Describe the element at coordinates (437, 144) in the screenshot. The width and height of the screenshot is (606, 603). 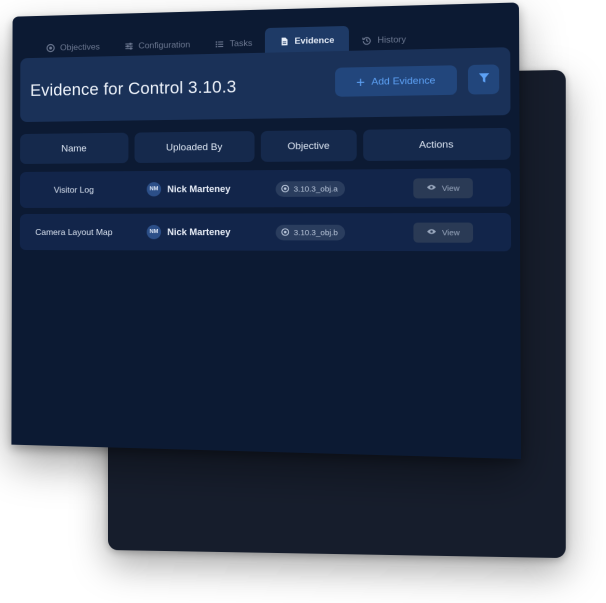
I see `column-header-actions: Actions` at that location.